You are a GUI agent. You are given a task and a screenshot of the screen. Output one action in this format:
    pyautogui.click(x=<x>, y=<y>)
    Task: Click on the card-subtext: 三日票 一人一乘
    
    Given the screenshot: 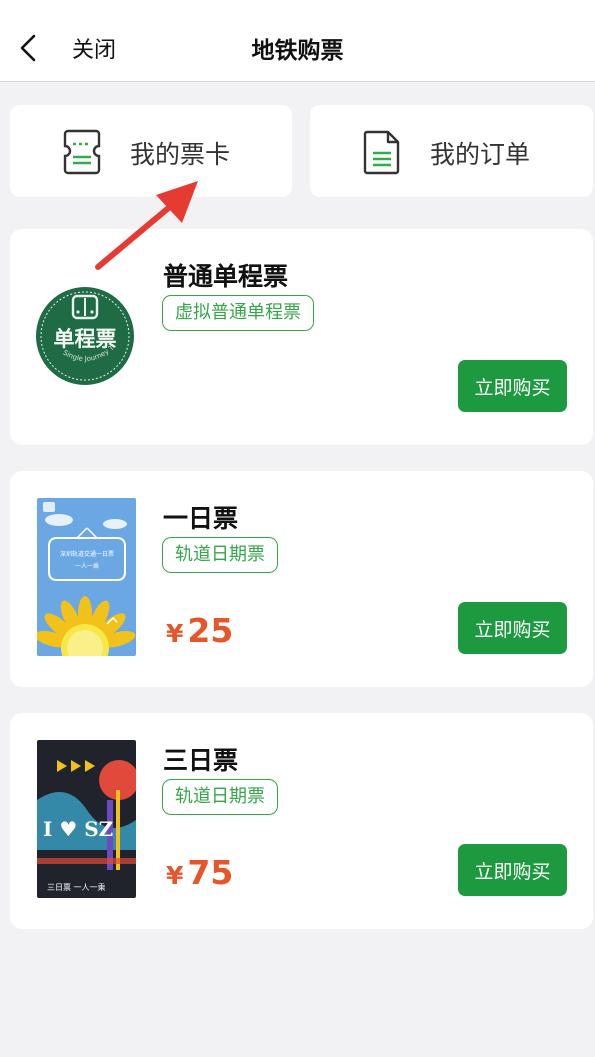 What is the action you would take?
    pyautogui.click(x=76, y=887)
    